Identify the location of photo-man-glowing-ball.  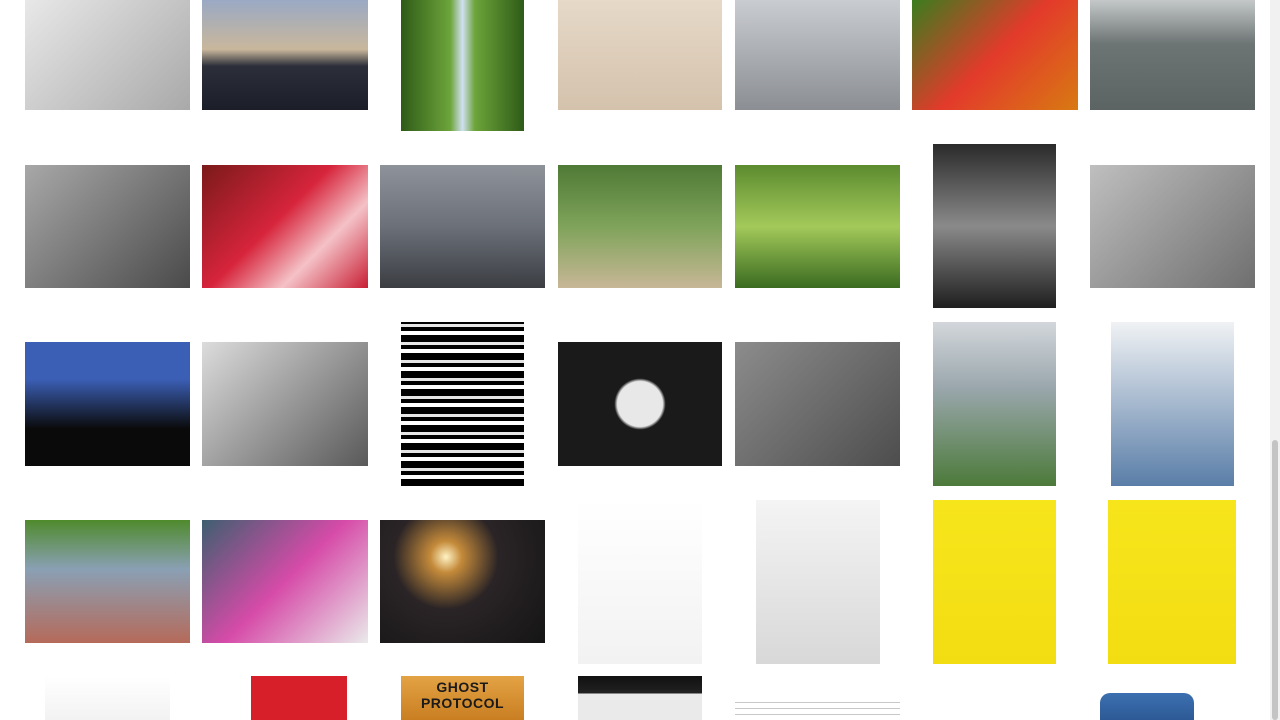
(462, 581).